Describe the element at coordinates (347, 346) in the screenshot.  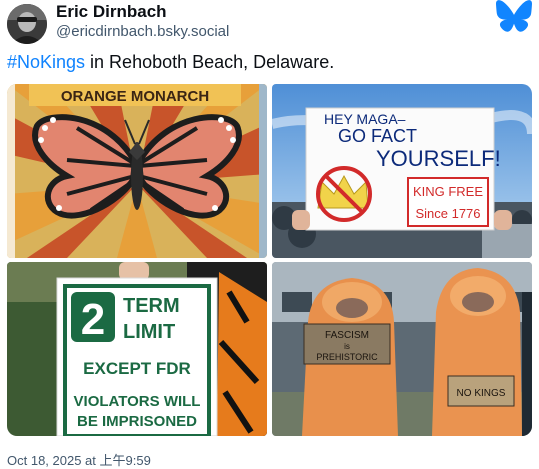
I see `dino-left-sign-line2: is` at that location.